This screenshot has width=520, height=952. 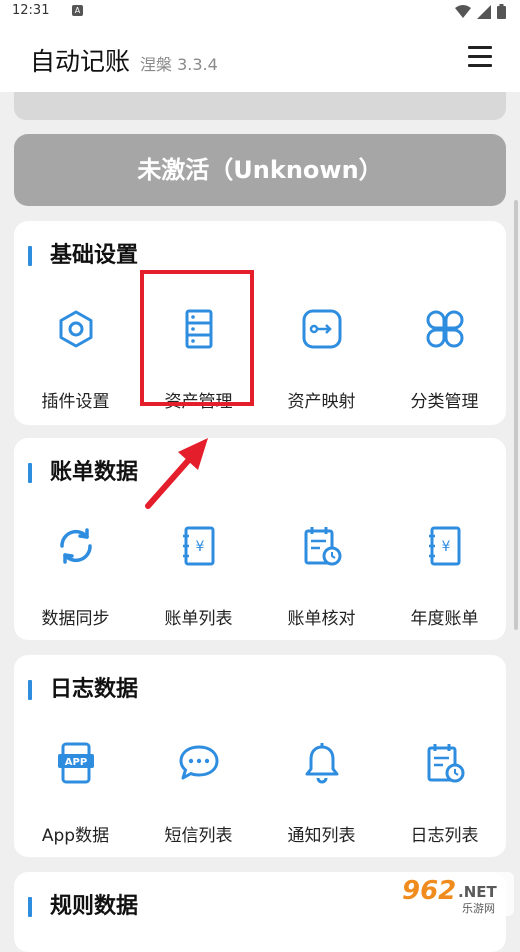 I want to click on section-title: 基础设置, so click(x=83, y=256).